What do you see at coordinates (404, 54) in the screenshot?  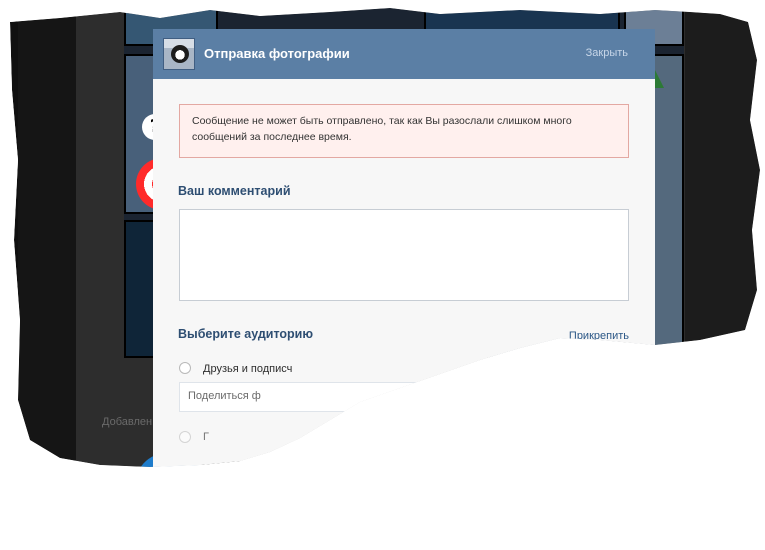 I see `modal-header: Отправка фотографии Закрыть` at bounding box center [404, 54].